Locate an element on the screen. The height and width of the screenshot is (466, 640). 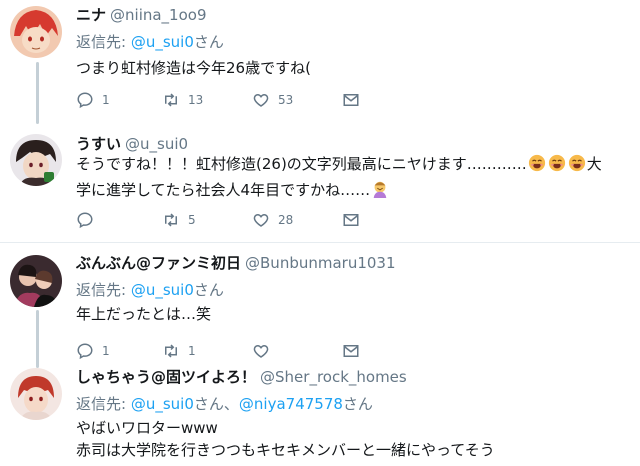
user-handle: @niina_1oo9 is located at coordinates (158, 15).